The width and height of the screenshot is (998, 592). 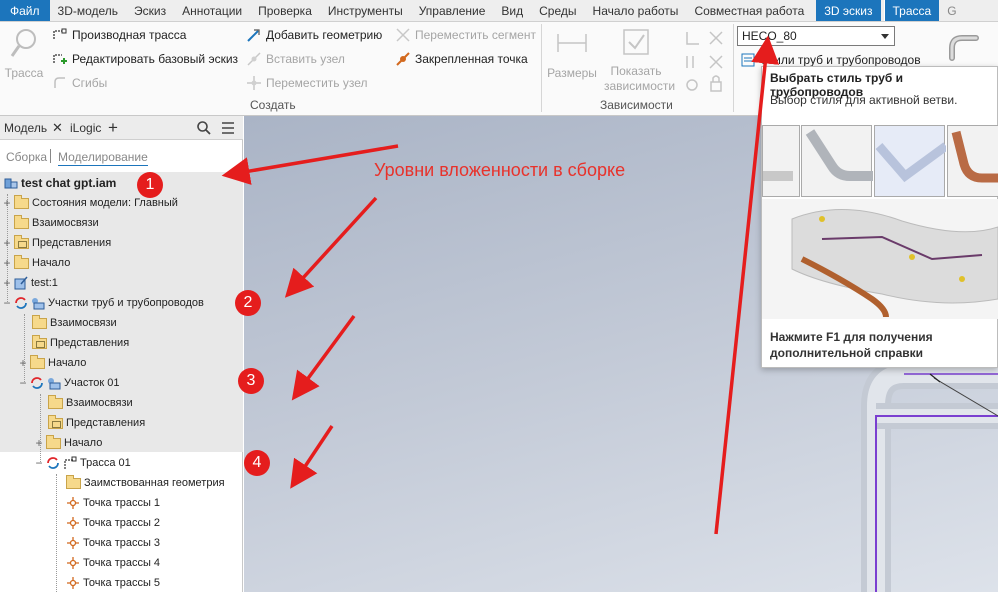 What do you see at coordinates (716, 83) in the screenshot?
I see `lock-icon` at bounding box center [716, 83].